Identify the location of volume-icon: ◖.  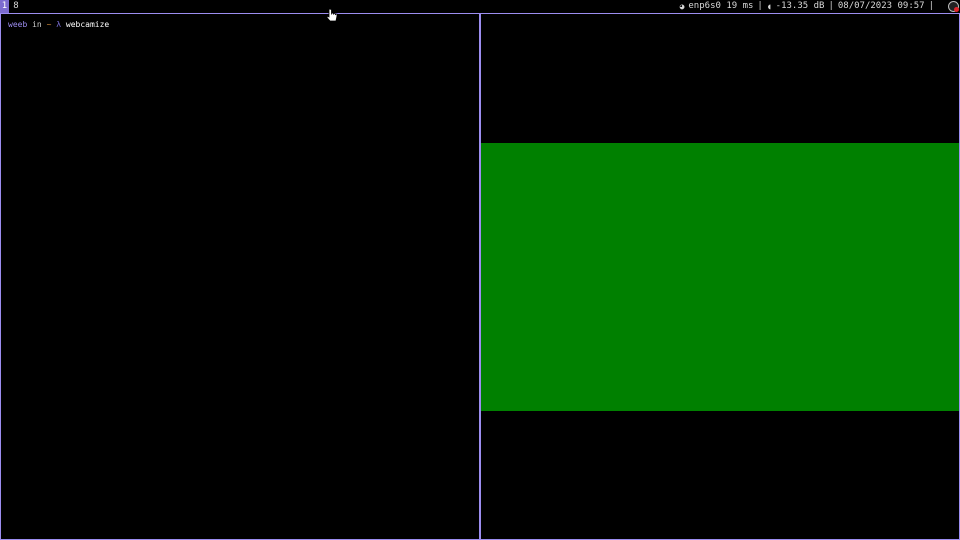
(769, 6).